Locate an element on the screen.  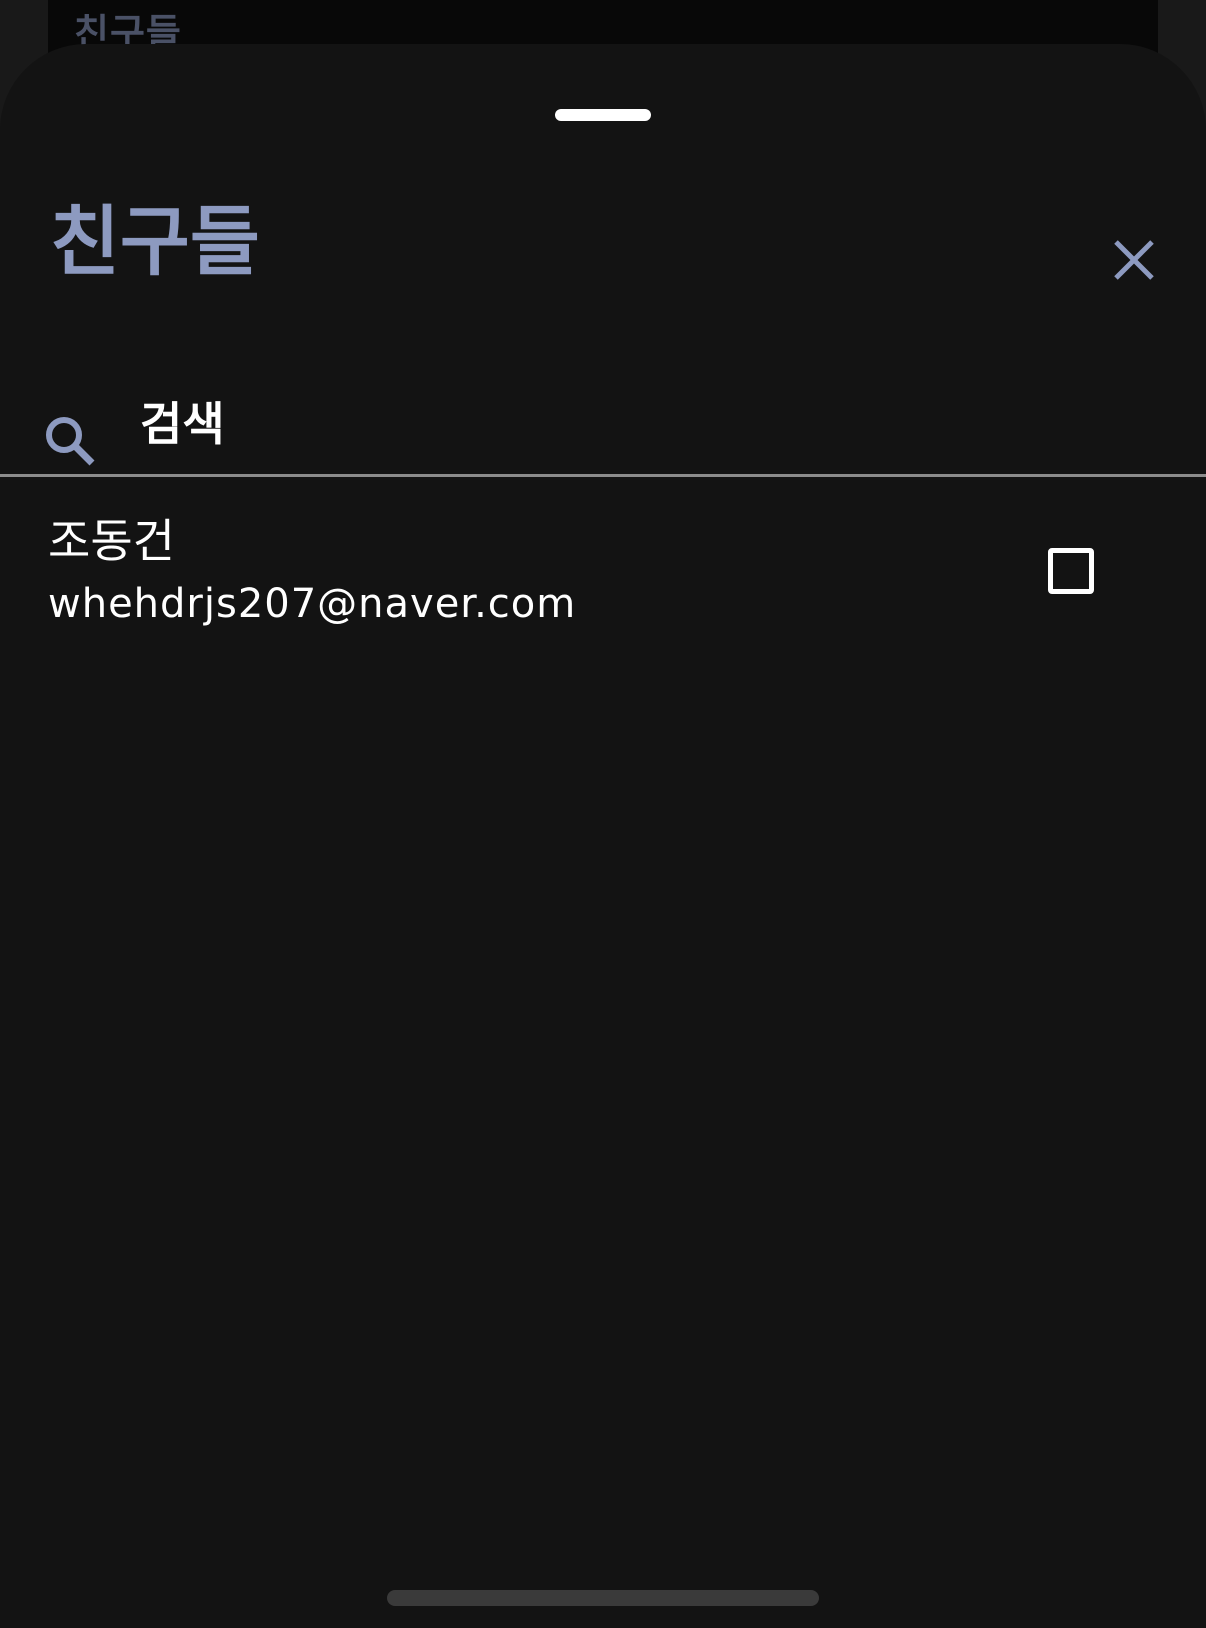
friends-list: 조동건 whehdrjs207@naver.com is located at coordinates (603, 584).